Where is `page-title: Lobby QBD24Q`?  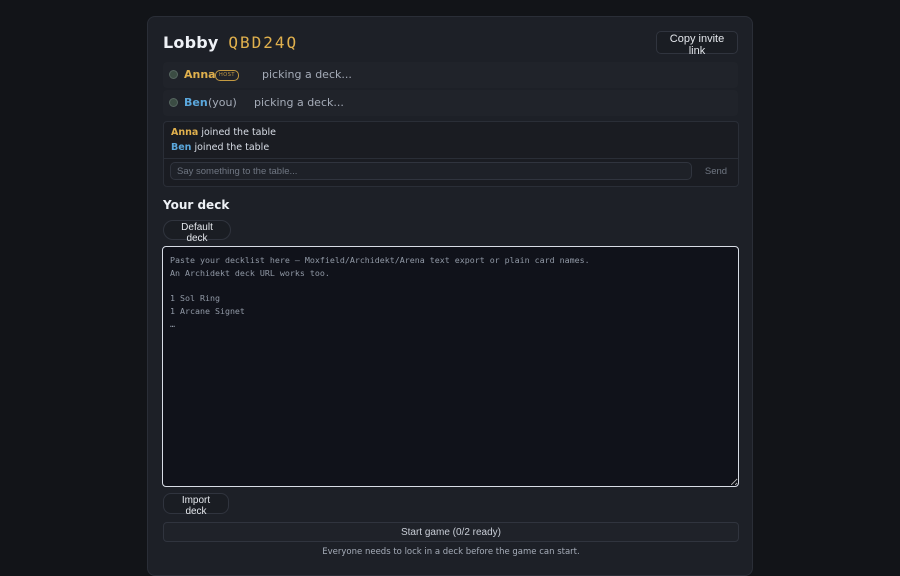
page-title: Lobby QBD24Q is located at coordinates (230, 42).